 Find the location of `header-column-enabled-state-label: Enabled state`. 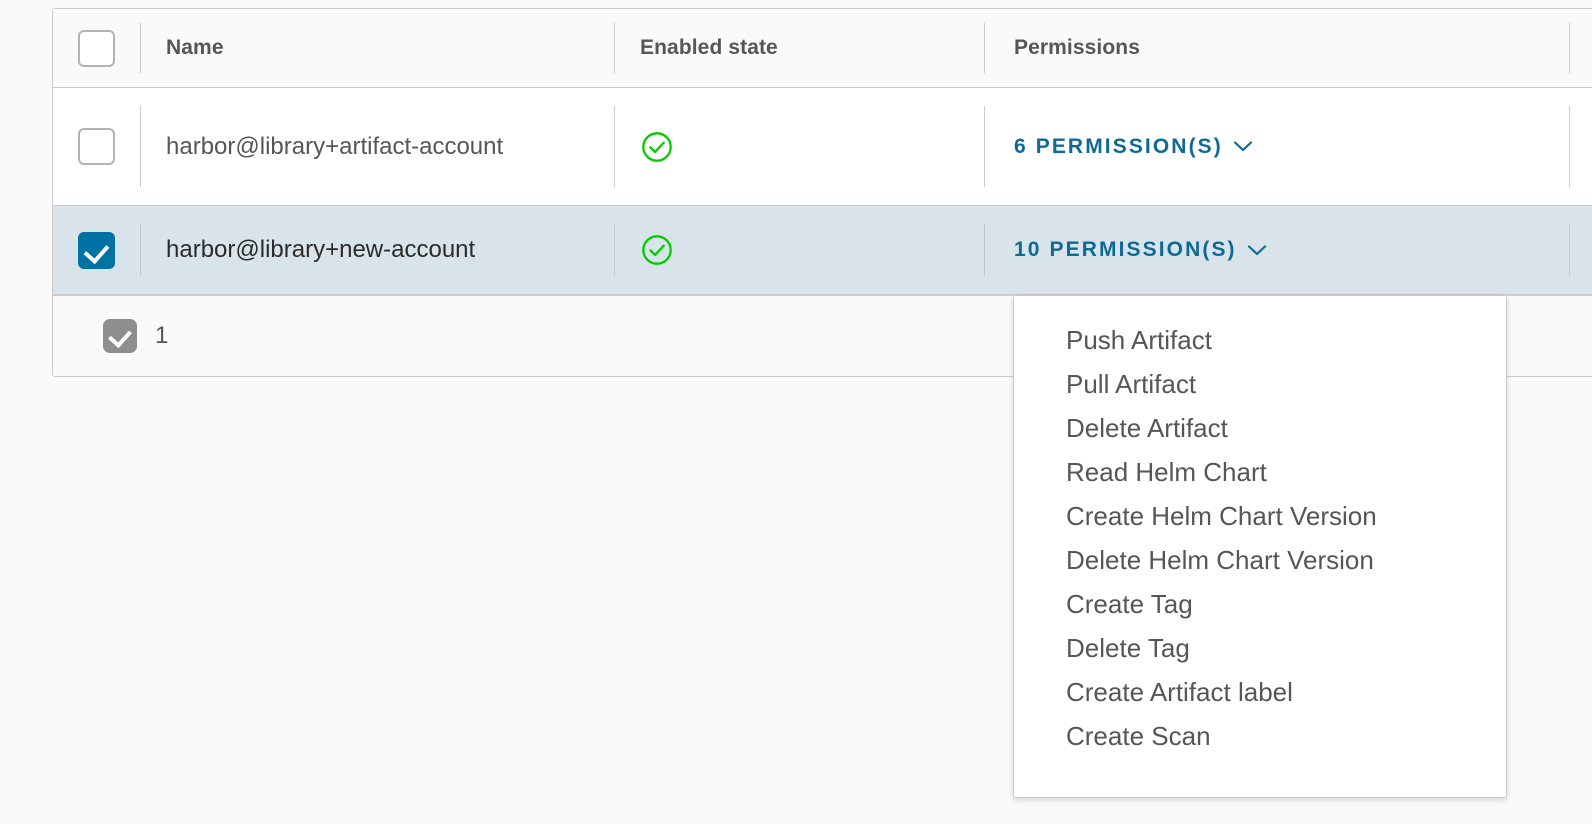

header-column-enabled-state-label: Enabled state is located at coordinates (709, 47).